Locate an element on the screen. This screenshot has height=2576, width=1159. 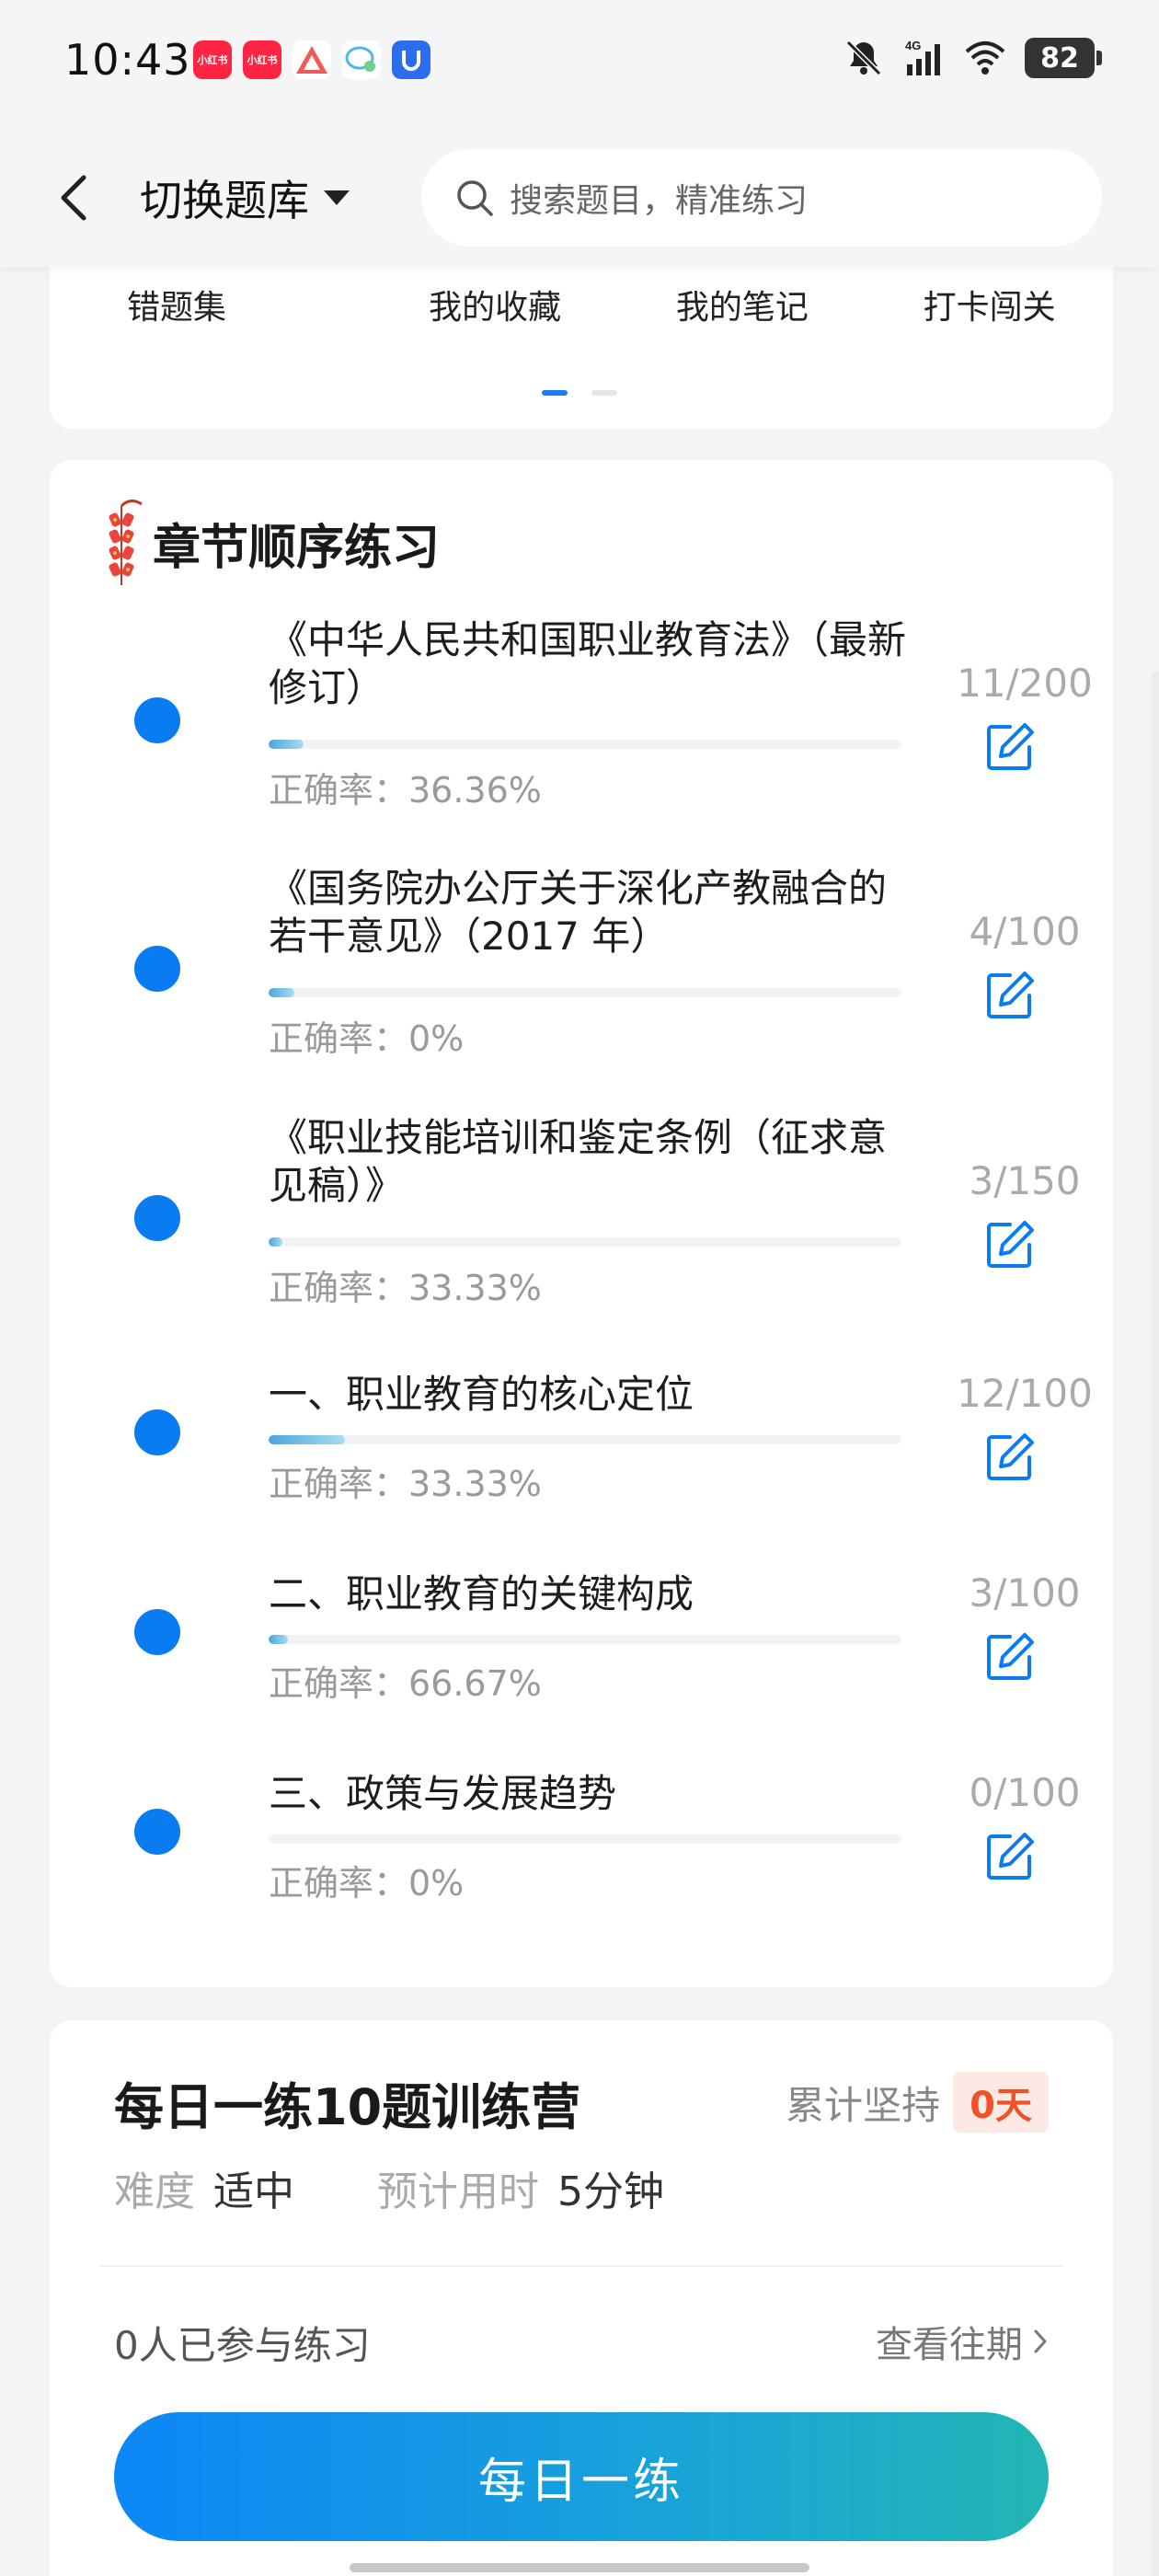
progress-count: 4/100 is located at coordinates (1025, 931).